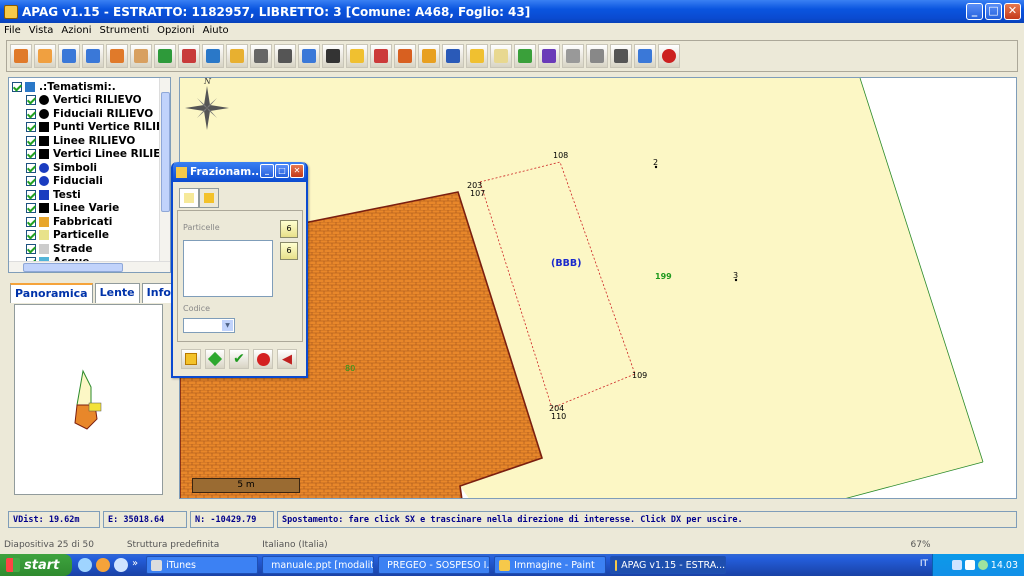  Describe the element at coordinates (85, 565) in the screenshot. I see `ie-icon` at that location.